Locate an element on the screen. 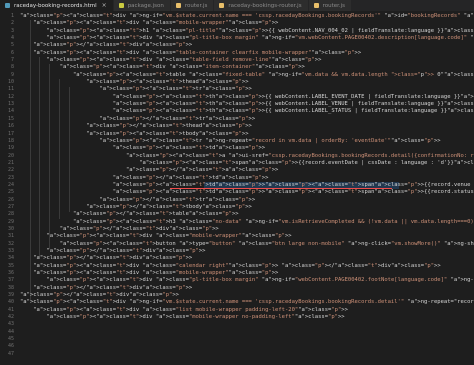  line-number: 45 is located at coordinates (10, 339).